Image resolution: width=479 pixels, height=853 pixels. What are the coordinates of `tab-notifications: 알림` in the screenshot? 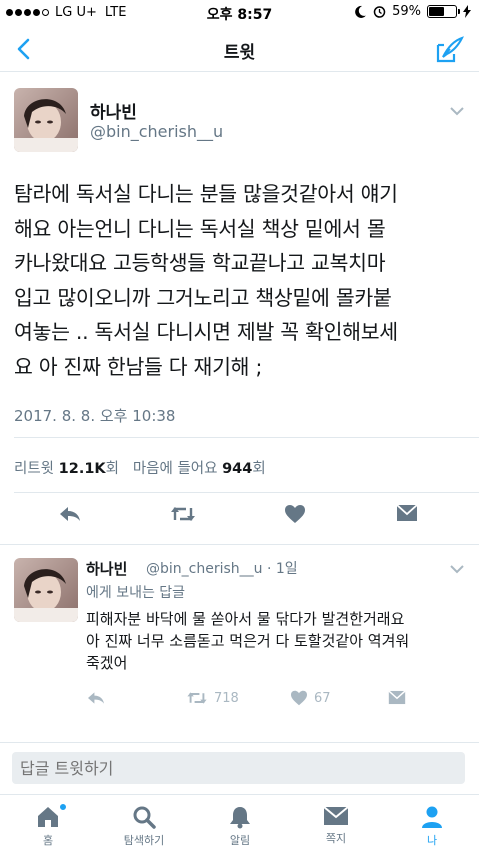 It's located at (240, 826).